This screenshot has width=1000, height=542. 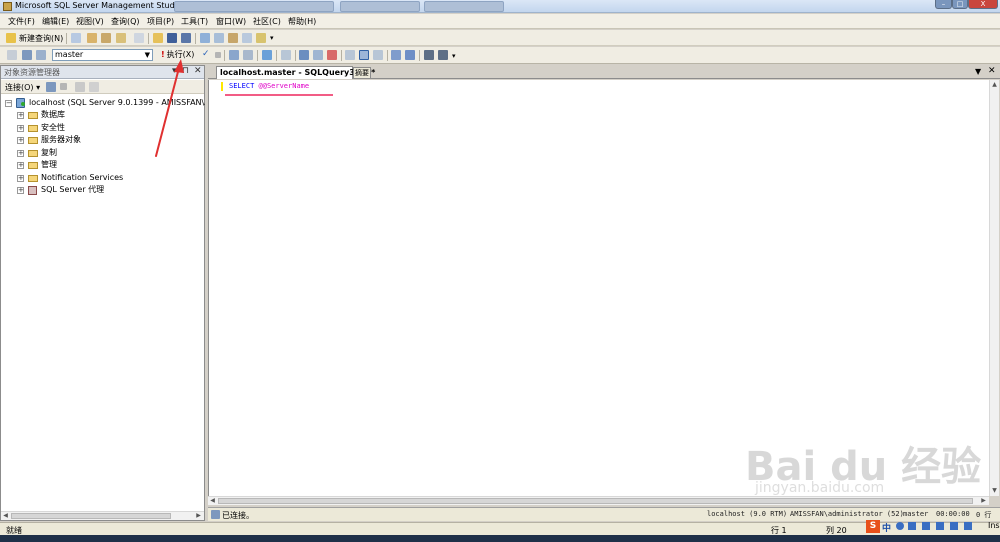 What do you see at coordinates (11, 38) in the screenshot?
I see `new-query-icon` at bounding box center [11, 38].